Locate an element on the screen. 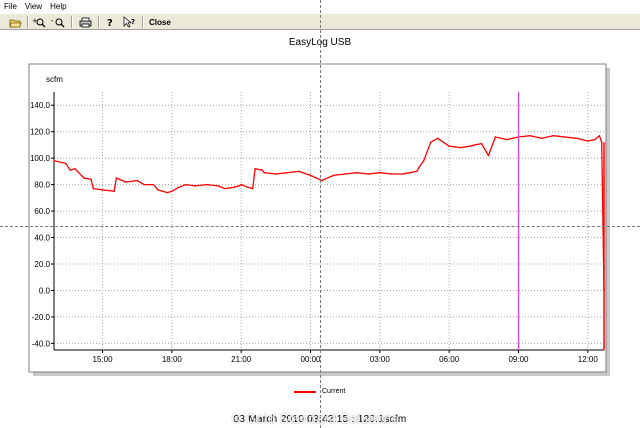  x-tick-label: 12:00 is located at coordinates (588, 359).